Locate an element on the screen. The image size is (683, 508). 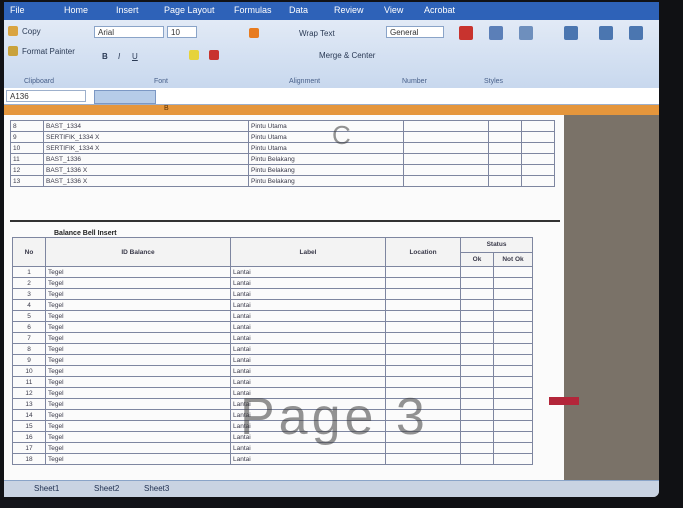
column-header-letter: B is located at coordinates (166, 108).